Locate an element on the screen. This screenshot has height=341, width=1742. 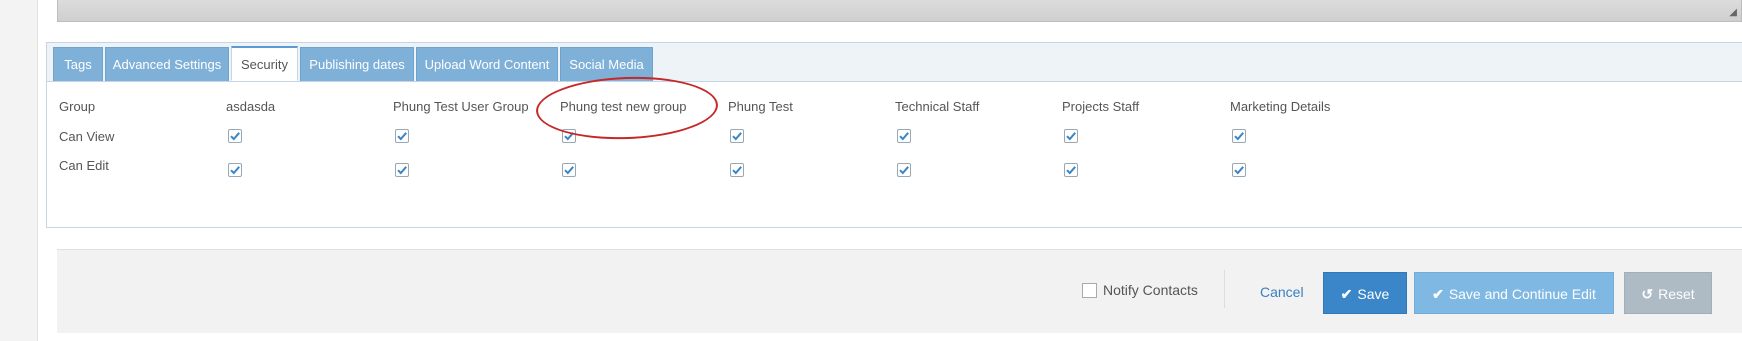
resize-grip-icon: ◢ is located at coordinates (1733, 13).